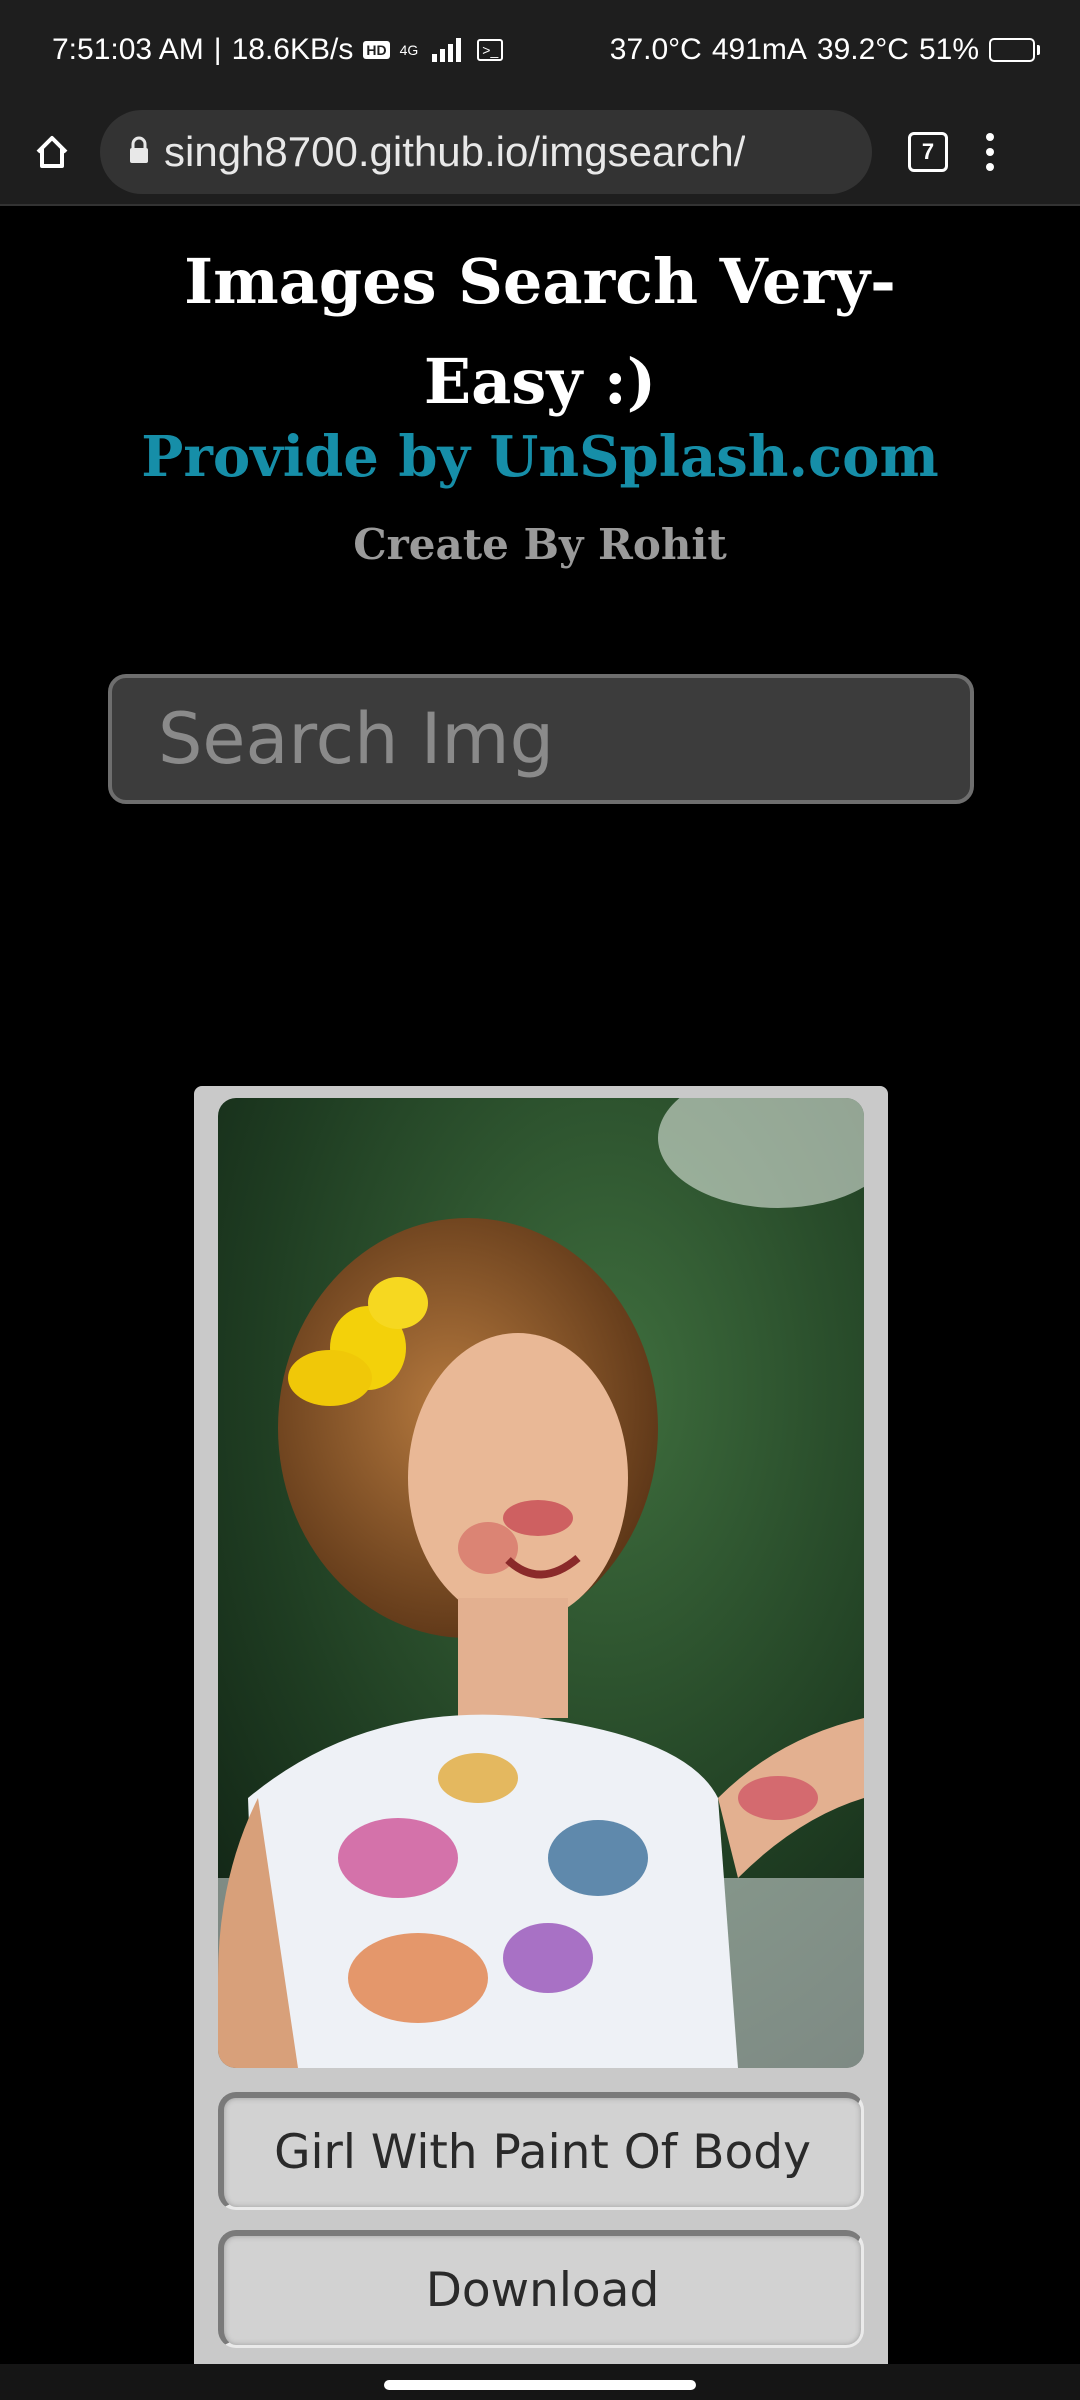 This screenshot has width=1080, height=2400. I want to click on status-current: 491mA, so click(759, 49).